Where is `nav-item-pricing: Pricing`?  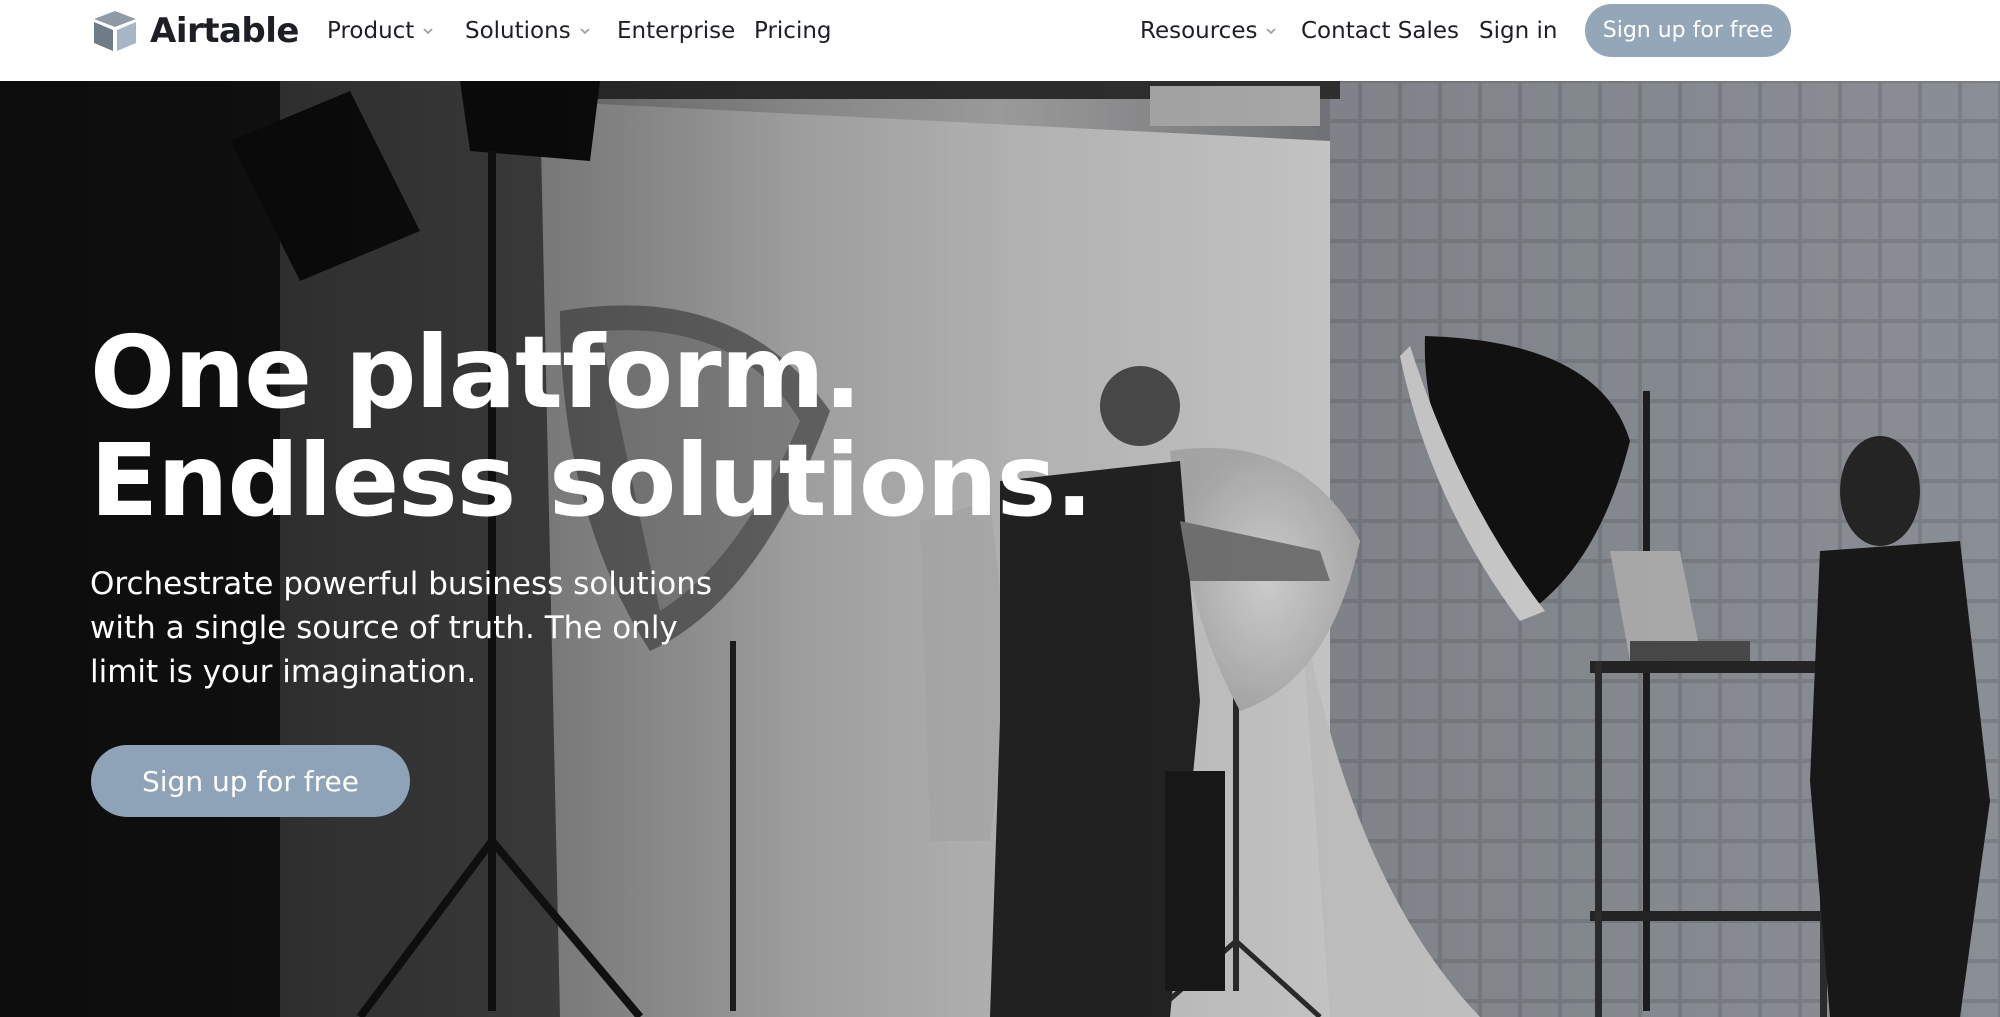
nav-item-pricing: Pricing is located at coordinates (793, 31).